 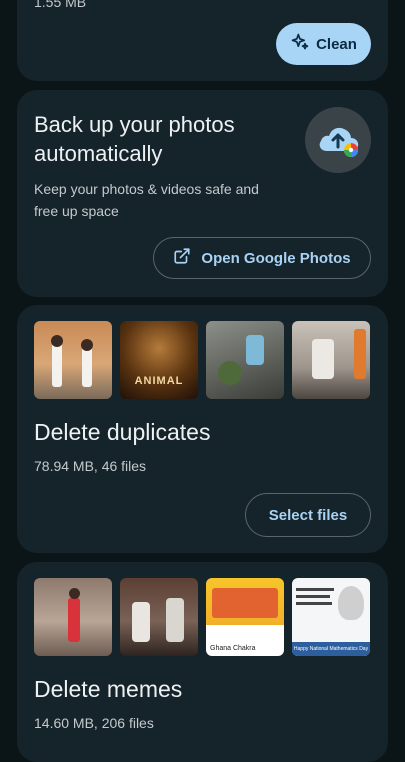 I want to click on memes-title: Delete memes, so click(x=108, y=689).